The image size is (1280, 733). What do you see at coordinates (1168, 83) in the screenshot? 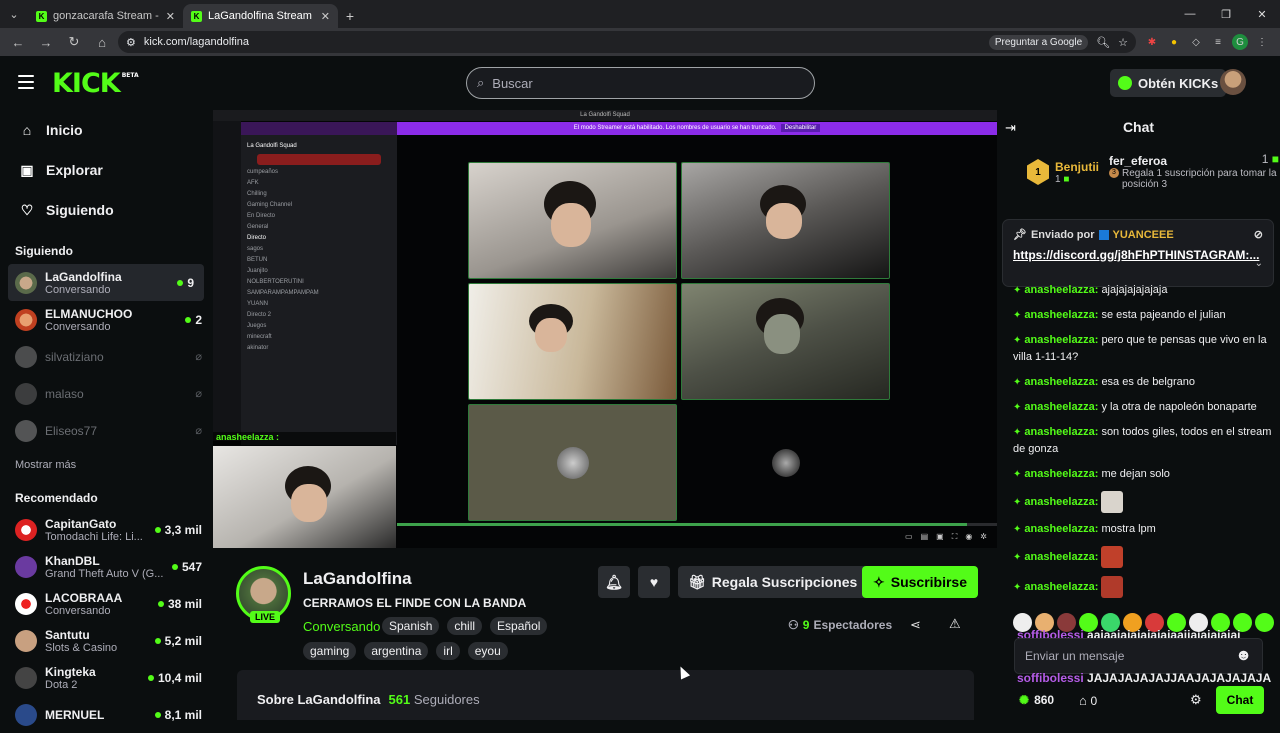
I see `get-kicks-button: Obtén KICKs` at bounding box center [1168, 83].